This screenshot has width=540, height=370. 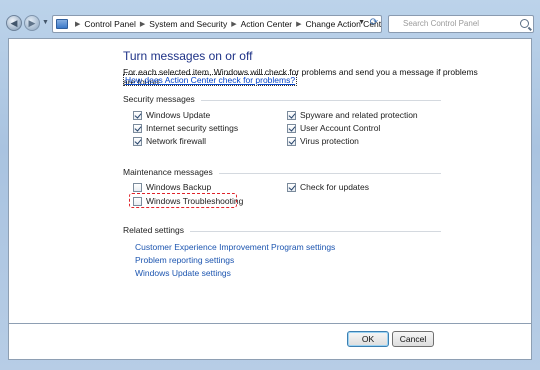 I want to click on checkbox-windows-backup: Windows Backup, so click(x=172, y=187).